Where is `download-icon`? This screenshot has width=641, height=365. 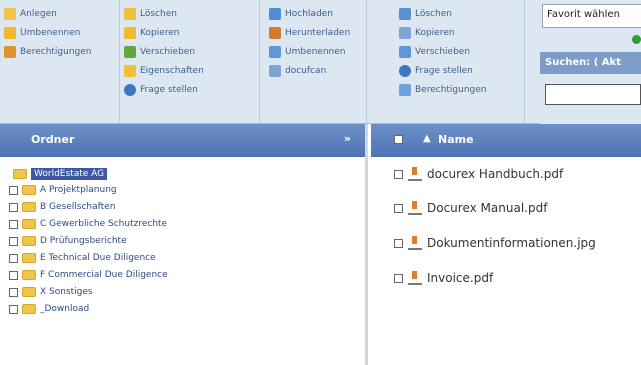
download-icon is located at coordinates (275, 33).